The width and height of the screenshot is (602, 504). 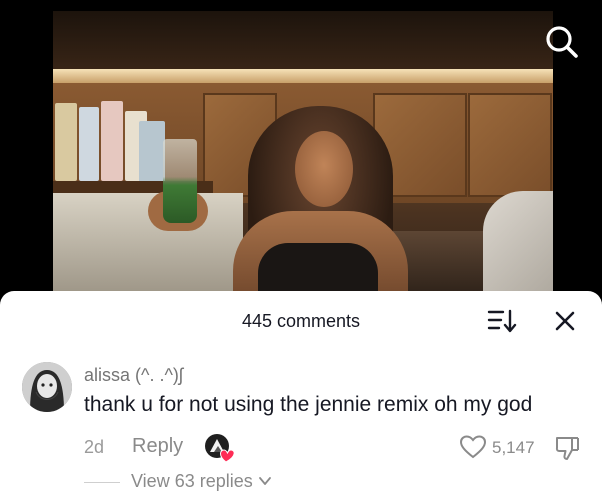 What do you see at coordinates (567, 448) in the screenshot?
I see `dislike-icon` at bounding box center [567, 448].